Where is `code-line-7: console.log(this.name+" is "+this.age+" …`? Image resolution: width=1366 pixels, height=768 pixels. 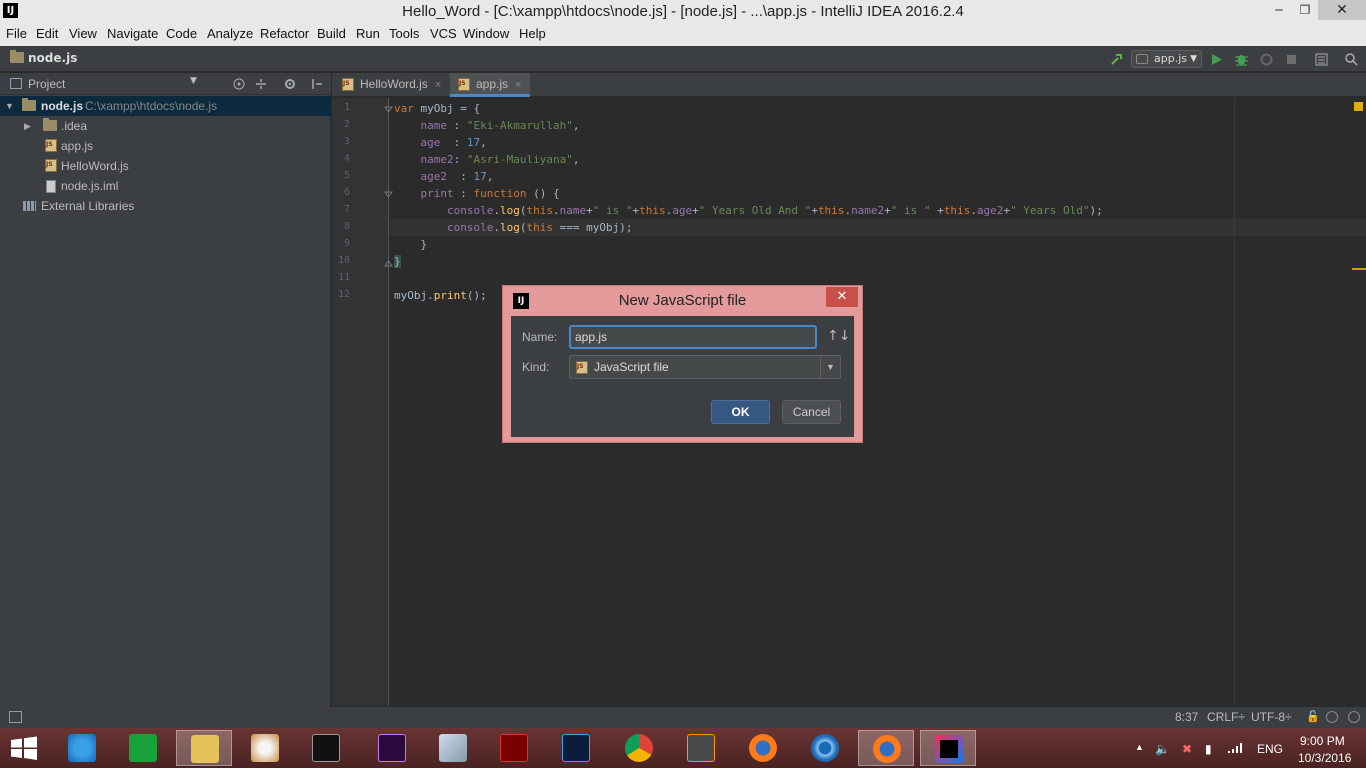
code-line-7: console.log(this.name+" is "+this.age+" … is located at coordinates (774, 210).